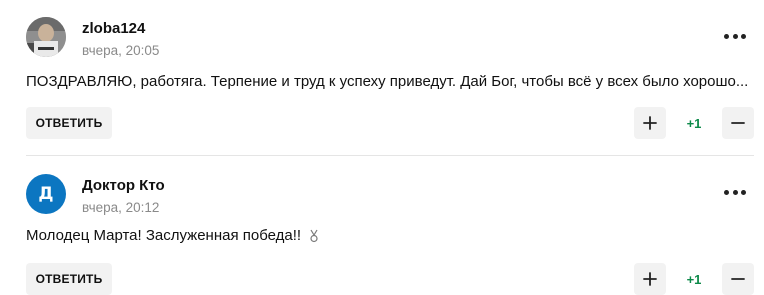 Image resolution: width=764 pixels, height=295 pixels. I want to click on comment-author: zloba124, so click(113, 28).